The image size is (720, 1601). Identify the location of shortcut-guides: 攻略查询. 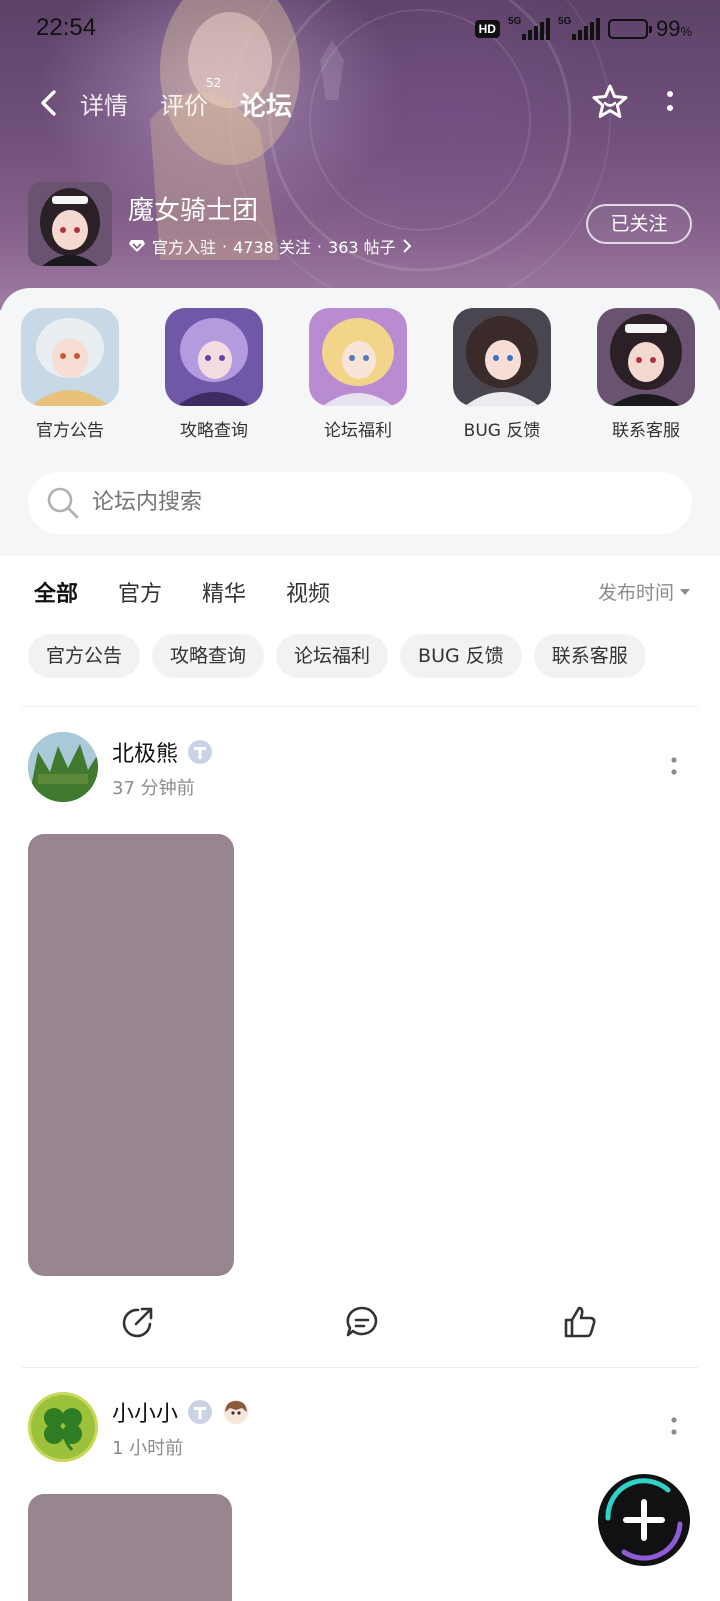
(214, 374).